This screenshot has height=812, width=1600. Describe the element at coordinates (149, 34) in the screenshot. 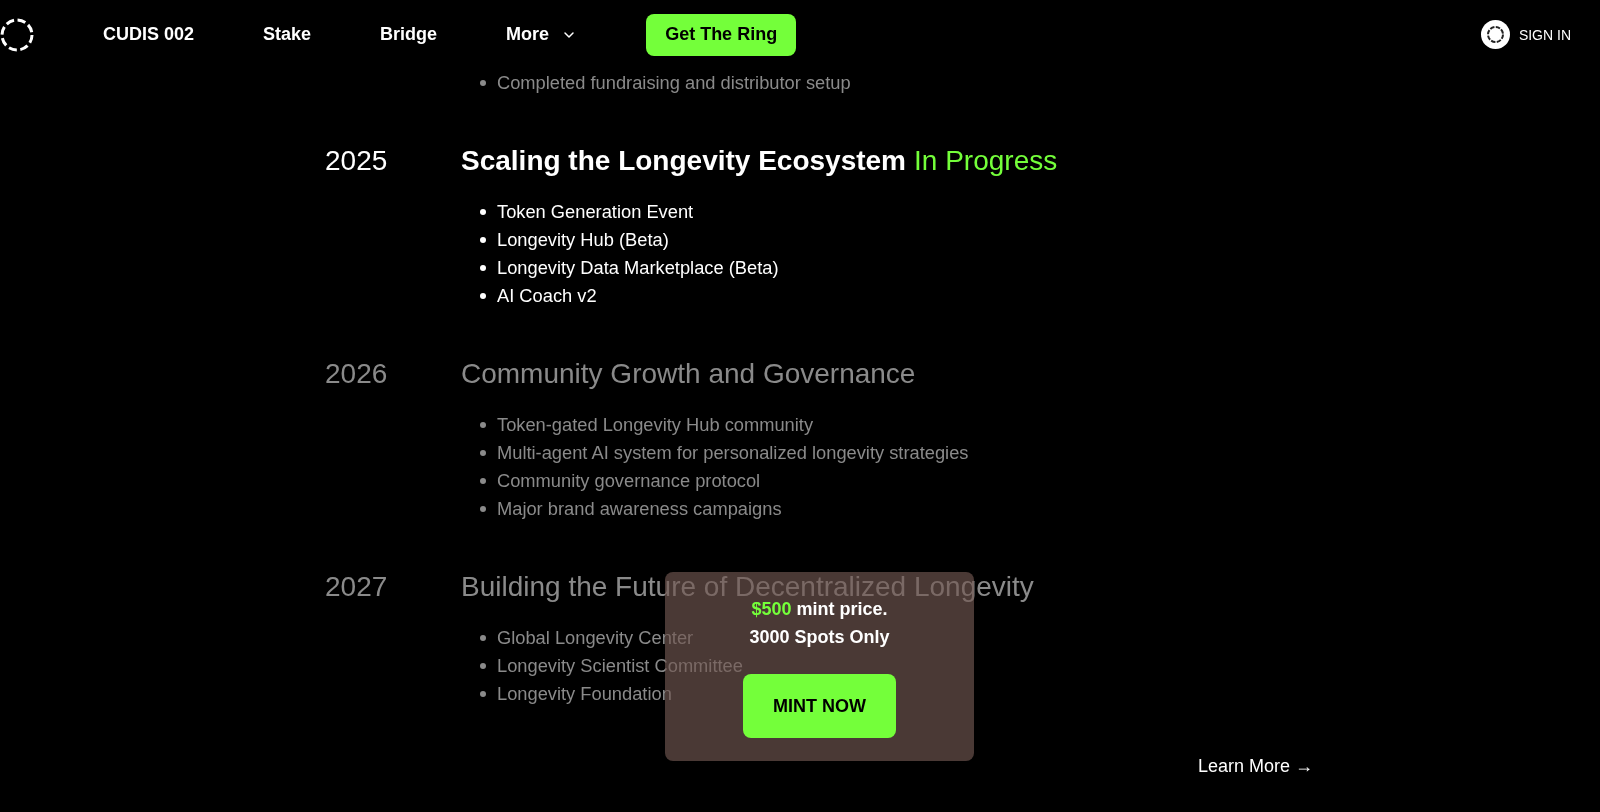

I see `nav-link: CUDIS 002` at that location.